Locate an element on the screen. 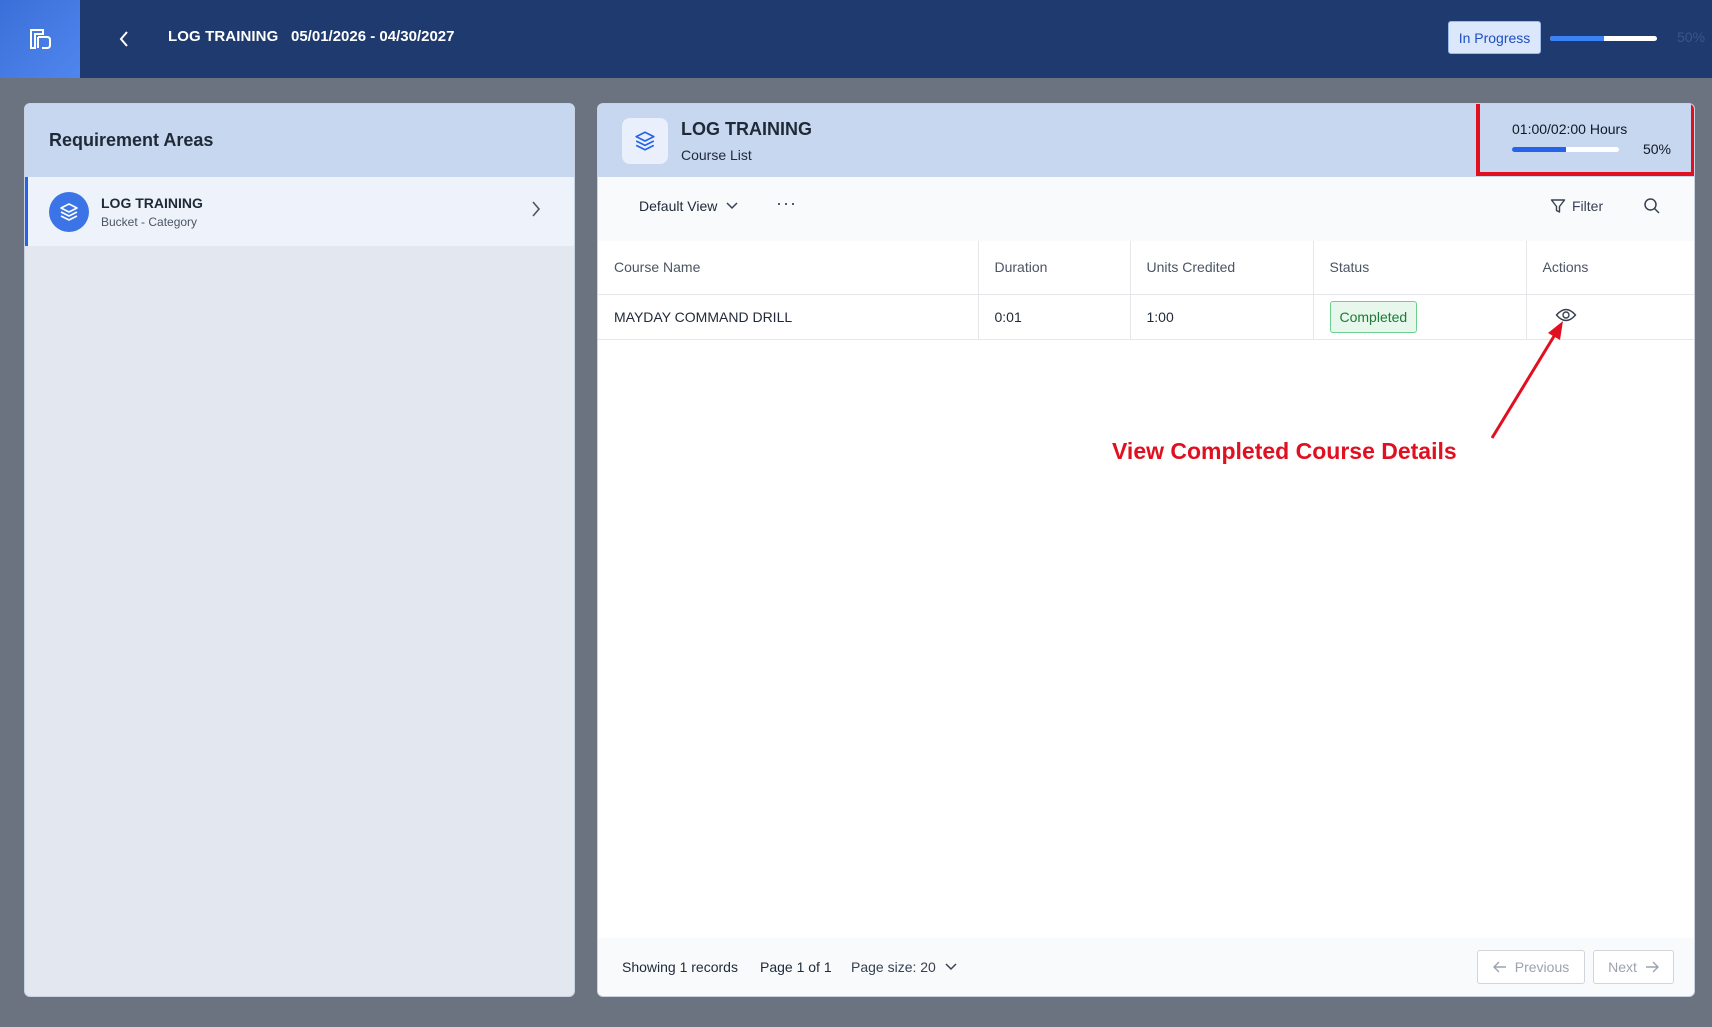  status-badge-completed: Completed is located at coordinates (1373, 316).